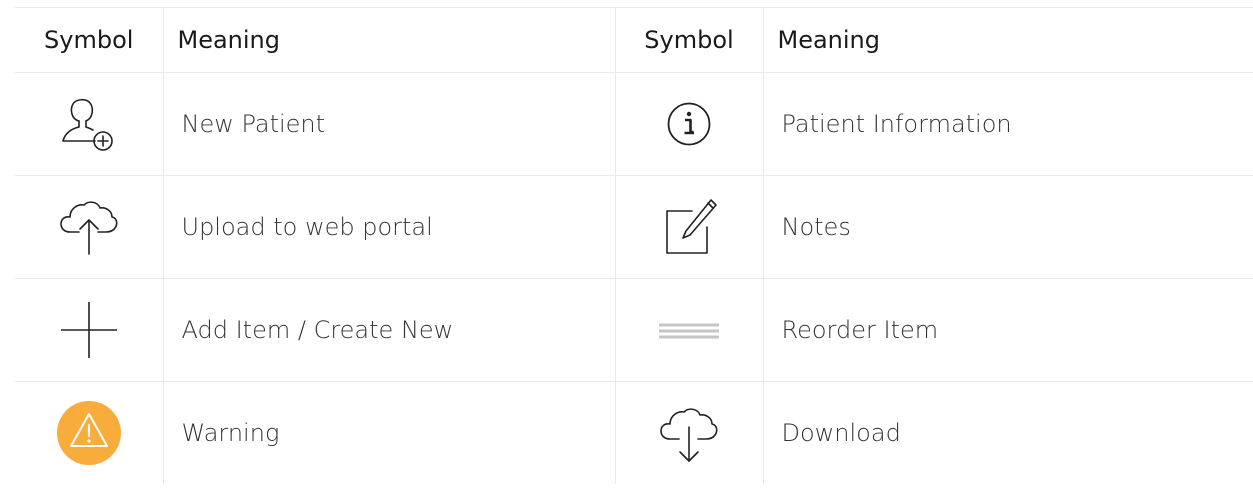 Image resolution: width=1253 pixels, height=501 pixels. What do you see at coordinates (388, 40) in the screenshot?
I see `meaning-column-header-left: Meaning` at bounding box center [388, 40].